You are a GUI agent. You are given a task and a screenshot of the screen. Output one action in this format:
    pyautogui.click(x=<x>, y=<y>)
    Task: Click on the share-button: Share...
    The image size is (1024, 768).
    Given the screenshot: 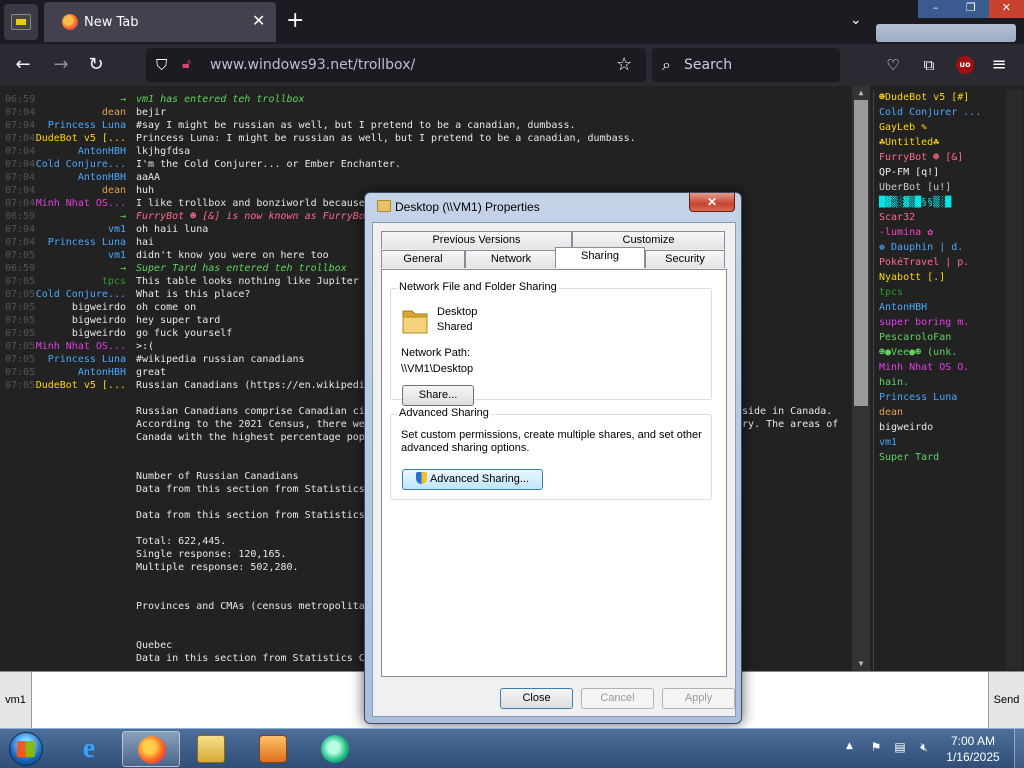 What is the action you would take?
    pyautogui.click(x=438, y=395)
    